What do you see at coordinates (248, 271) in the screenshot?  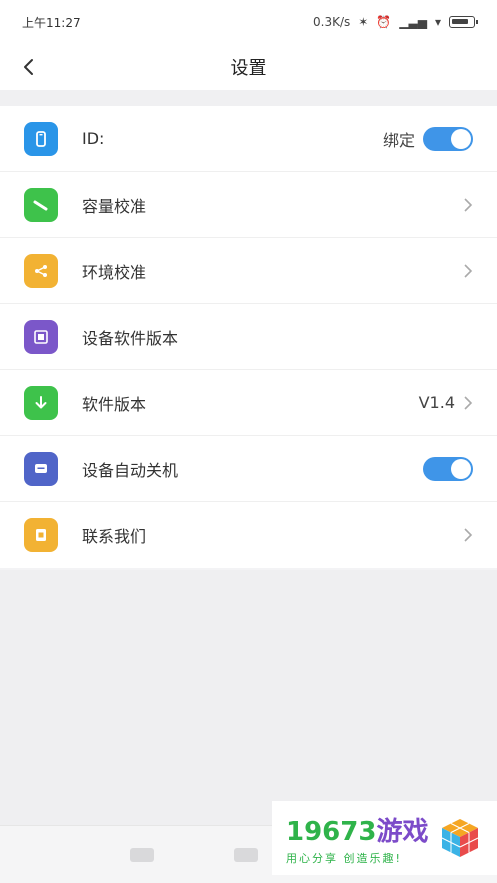 I see `setting-row-environment: 环境校准` at bounding box center [248, 271].